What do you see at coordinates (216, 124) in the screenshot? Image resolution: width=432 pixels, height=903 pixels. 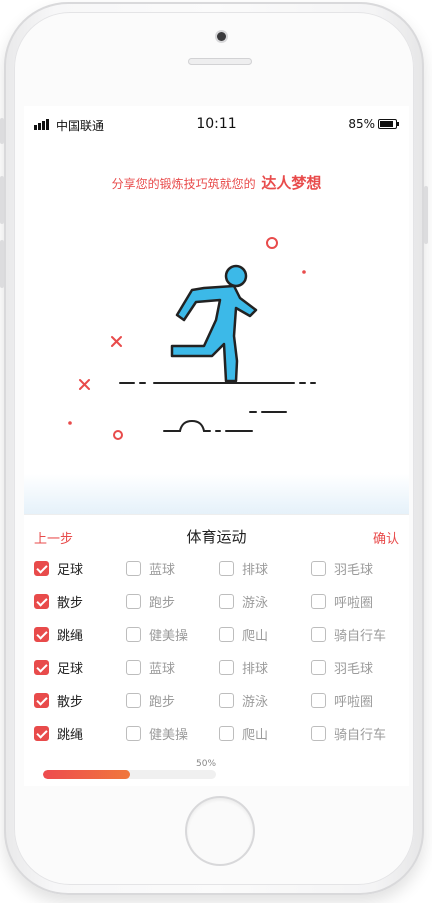 I see `status-bar: 中国联通 10:11 85%` at bounding box center [216, 124].